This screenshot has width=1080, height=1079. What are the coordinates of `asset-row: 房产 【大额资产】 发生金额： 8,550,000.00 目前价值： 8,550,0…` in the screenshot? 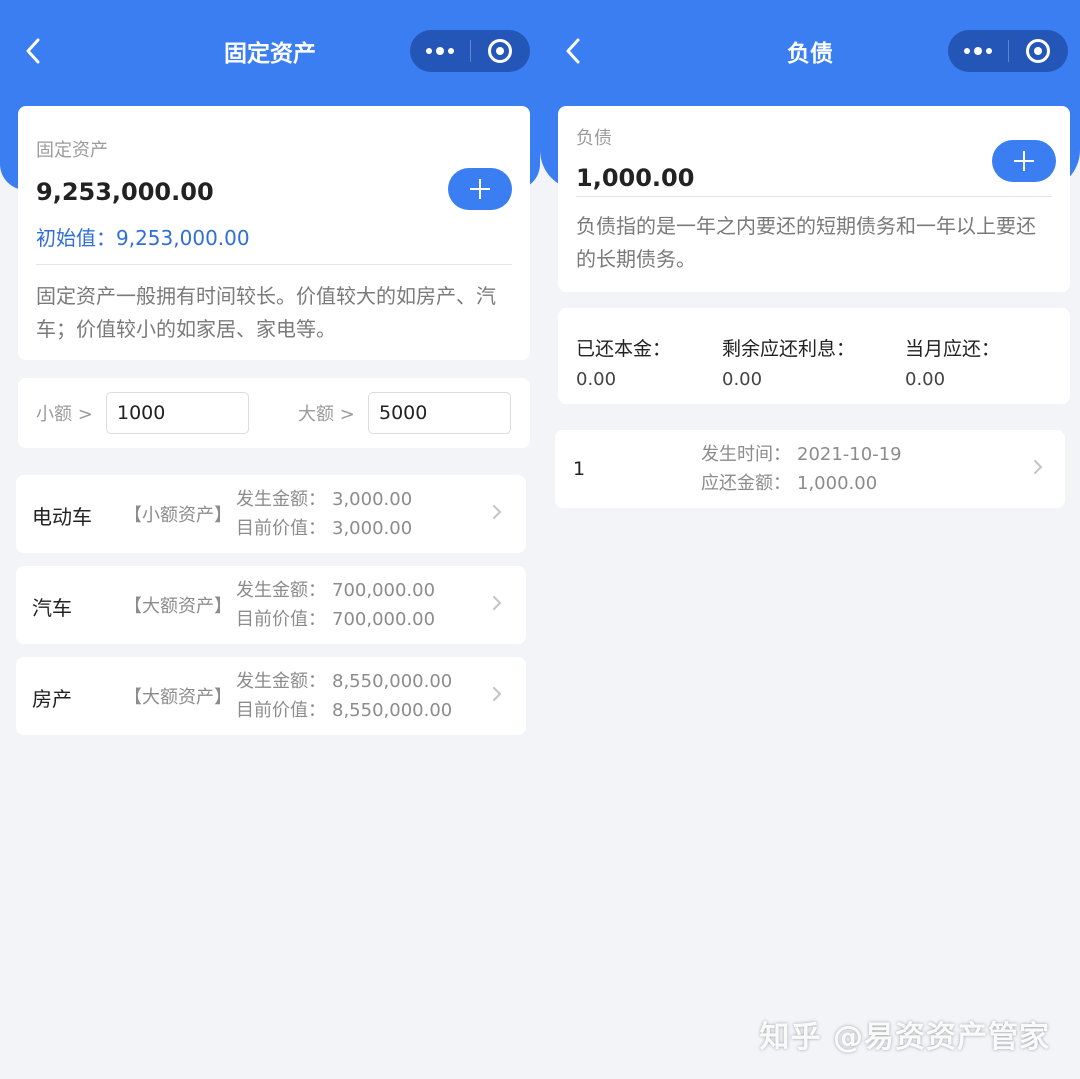 It's located at (271, 696).